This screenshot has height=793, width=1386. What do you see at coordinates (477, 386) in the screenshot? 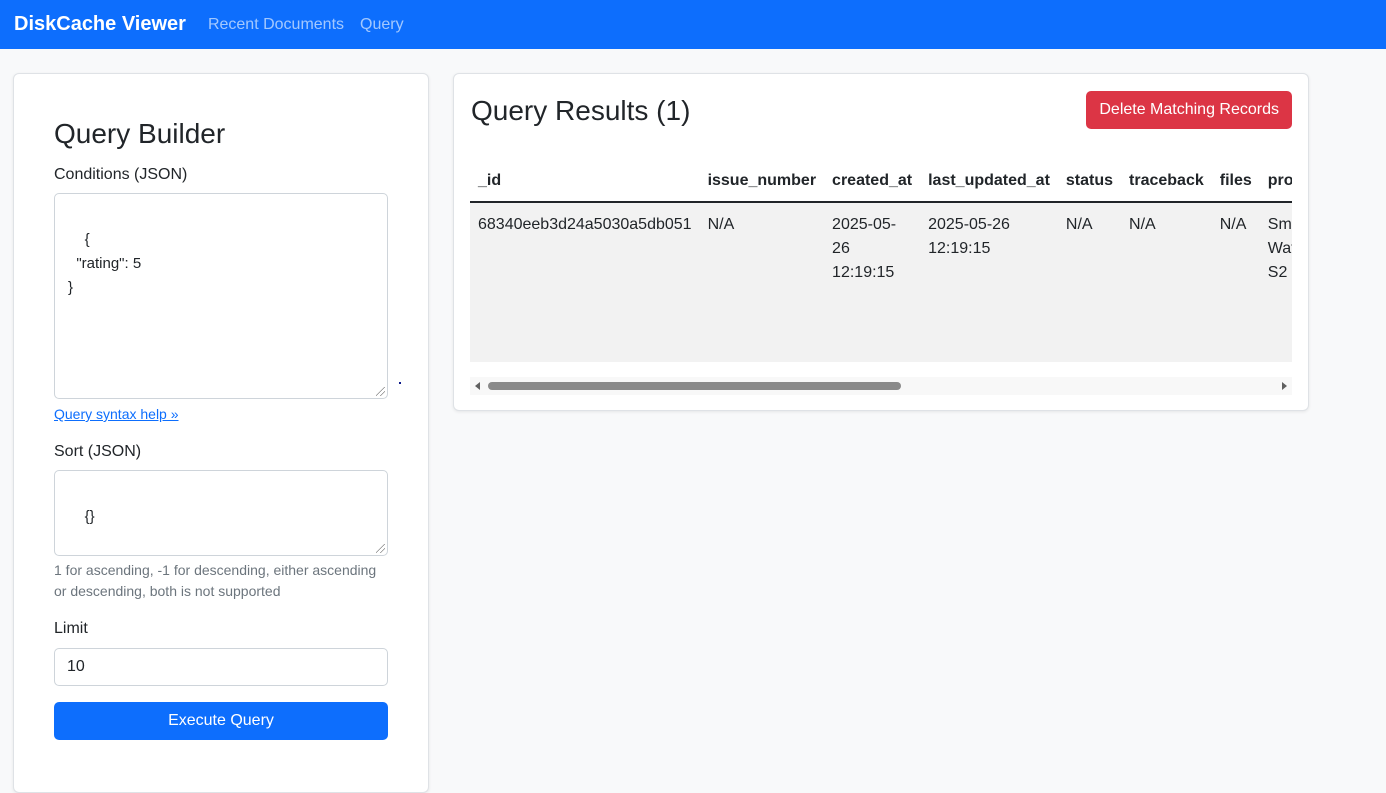
I see `scroll-left-arrow-icon` at bounding box center [477, 386].